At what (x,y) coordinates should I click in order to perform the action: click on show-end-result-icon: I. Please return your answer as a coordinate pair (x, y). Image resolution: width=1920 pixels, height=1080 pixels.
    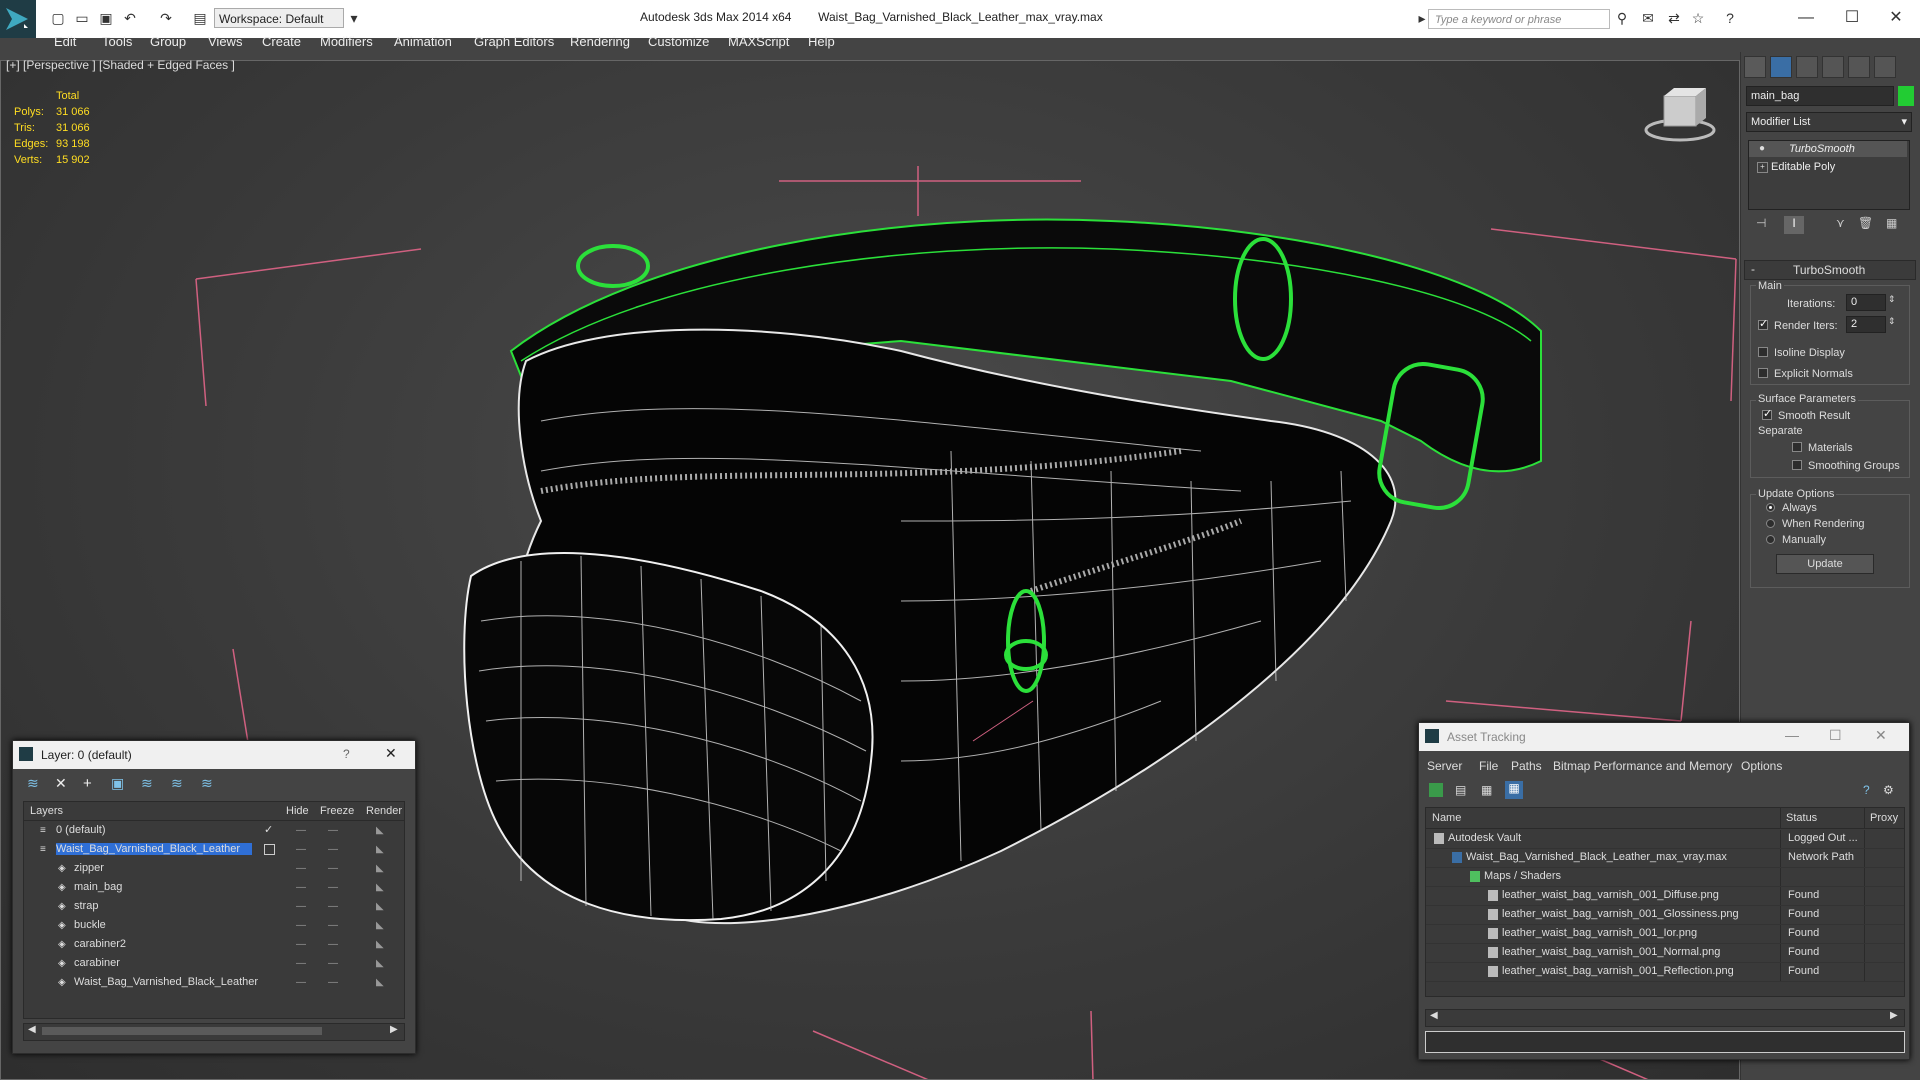
    Looking at the image, I should click on (1794, 225).